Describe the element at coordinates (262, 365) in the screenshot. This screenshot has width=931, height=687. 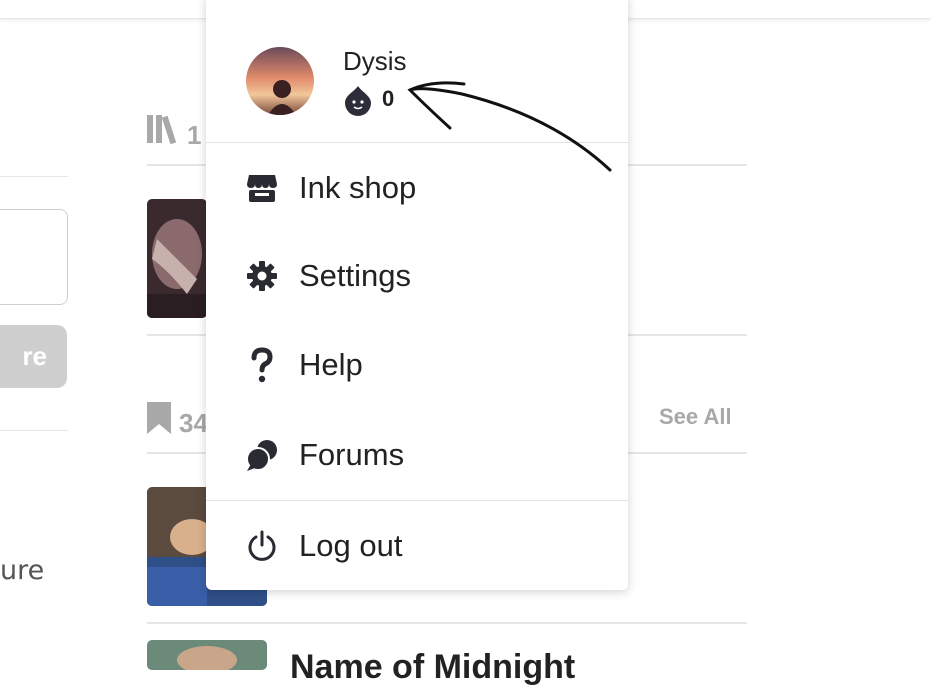
I see `question-icon` at that location.